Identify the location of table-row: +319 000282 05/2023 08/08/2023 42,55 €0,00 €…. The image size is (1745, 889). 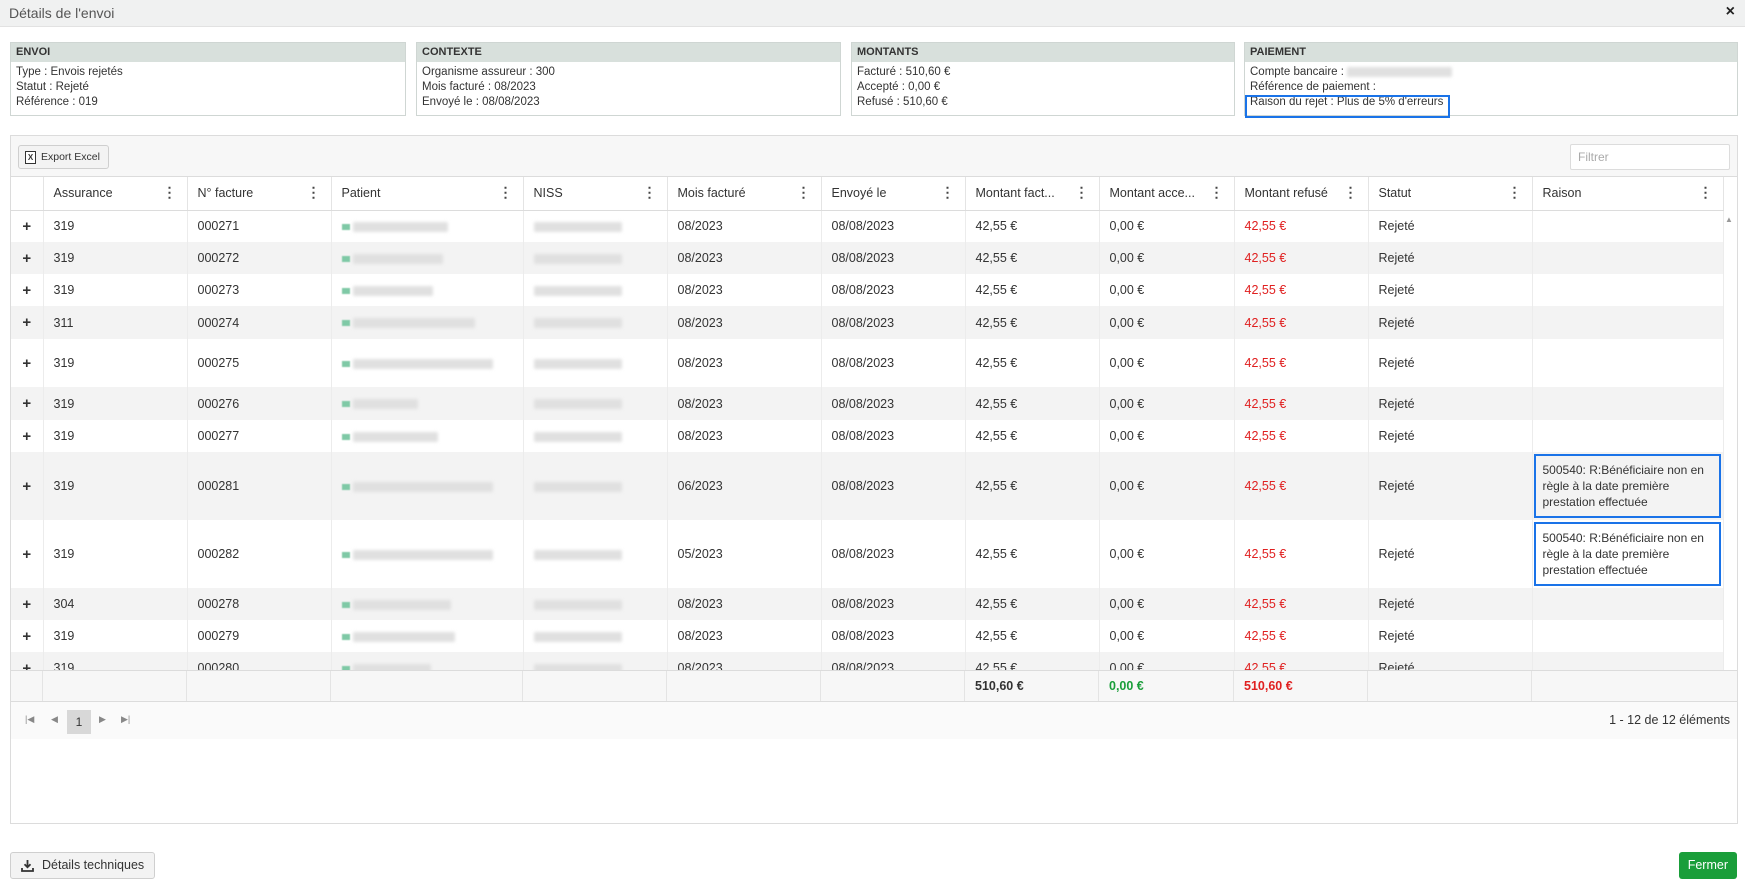
(867, 554).